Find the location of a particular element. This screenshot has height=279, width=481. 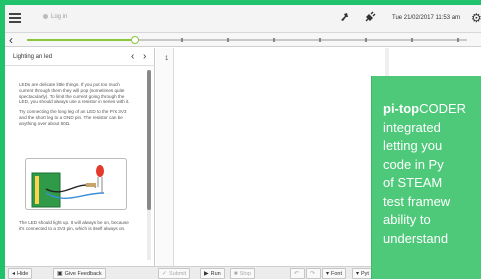

python-mode-button: ▾ Pyt is located at coordinates (362, 273).